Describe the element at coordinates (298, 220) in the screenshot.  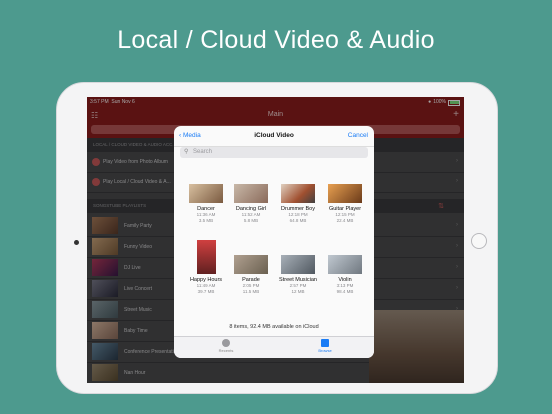
I see `file-size: 64.8 MB` at that location.